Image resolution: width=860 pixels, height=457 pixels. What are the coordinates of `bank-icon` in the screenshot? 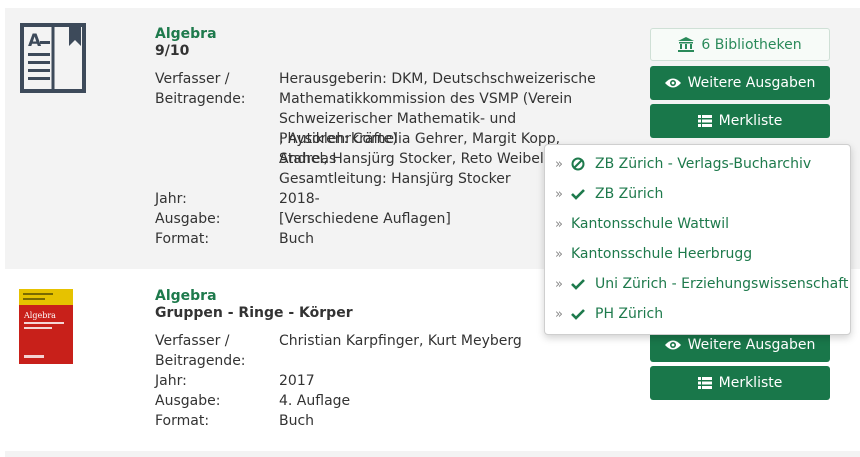 It's located at (686, 44).